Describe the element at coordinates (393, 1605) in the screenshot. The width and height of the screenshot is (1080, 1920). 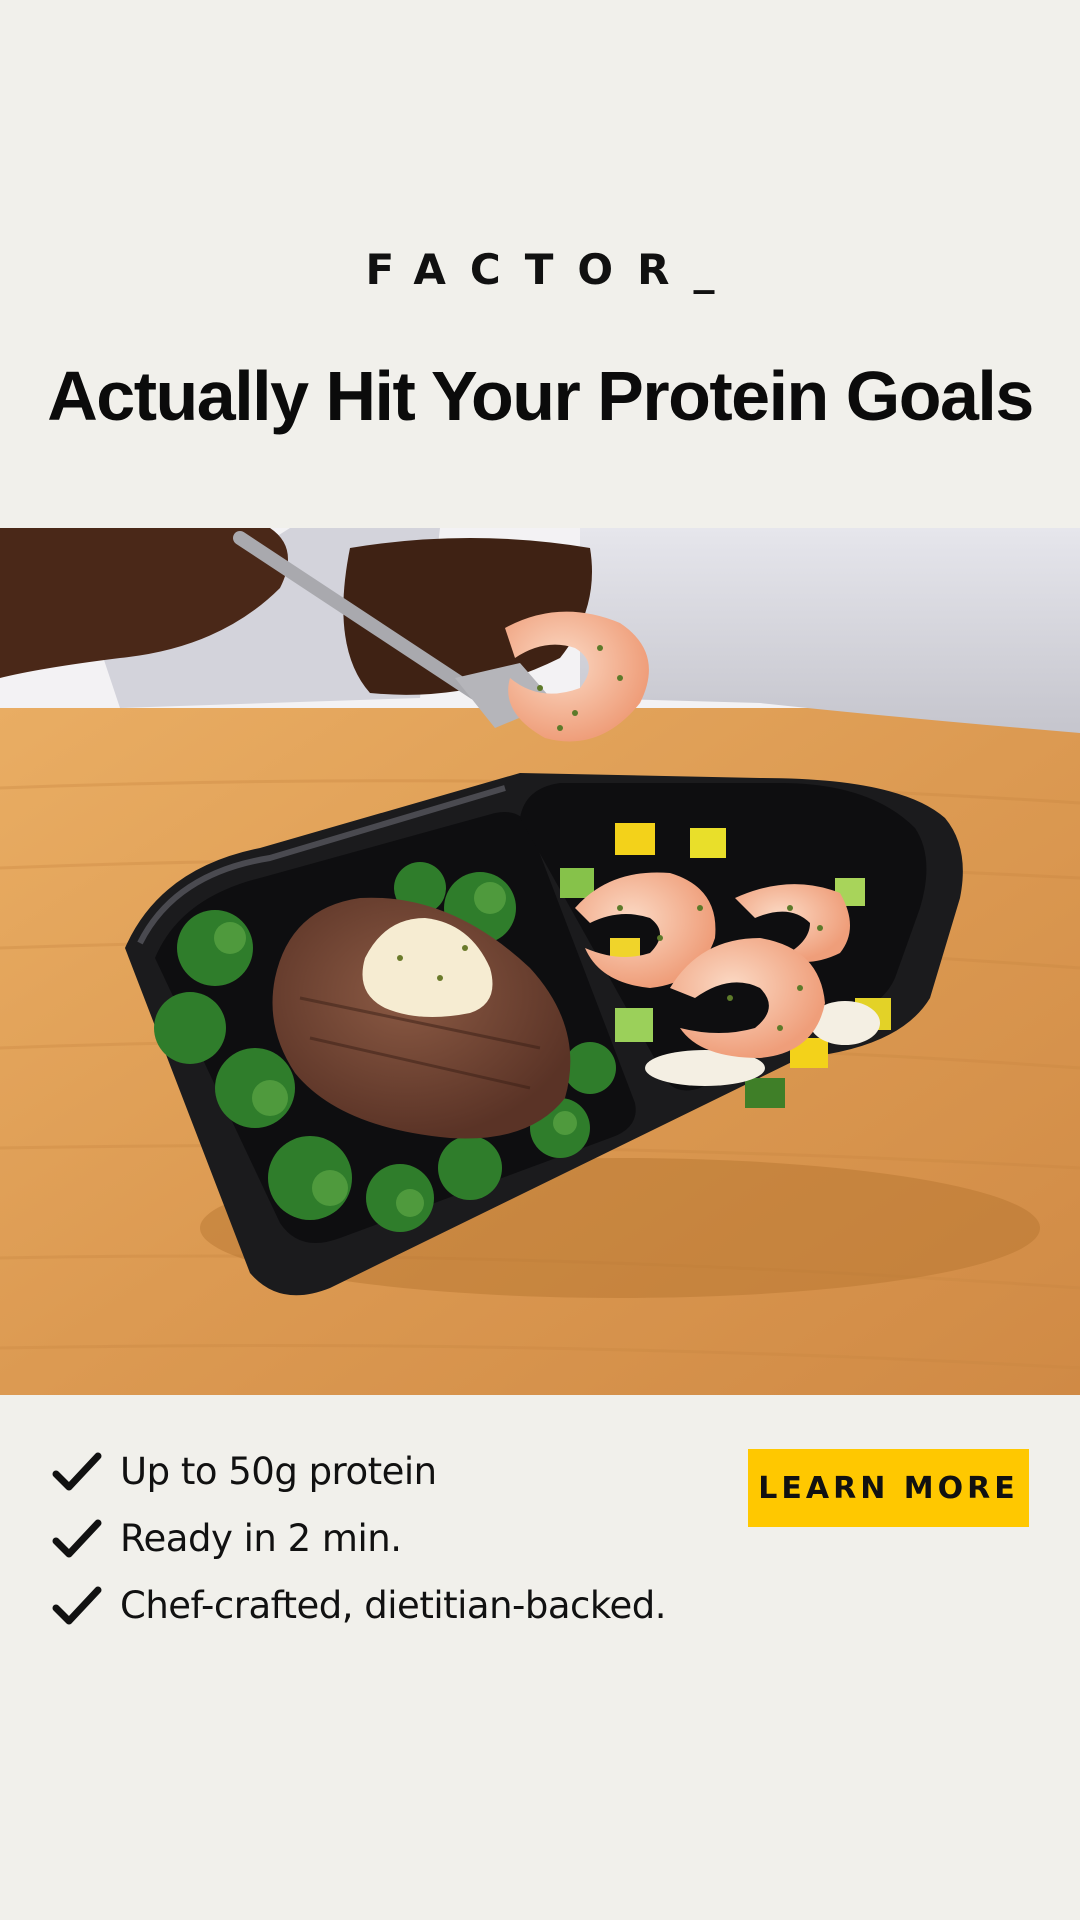
I see `feature-text: Chef-crafted, dietitian-backed.` at that location.